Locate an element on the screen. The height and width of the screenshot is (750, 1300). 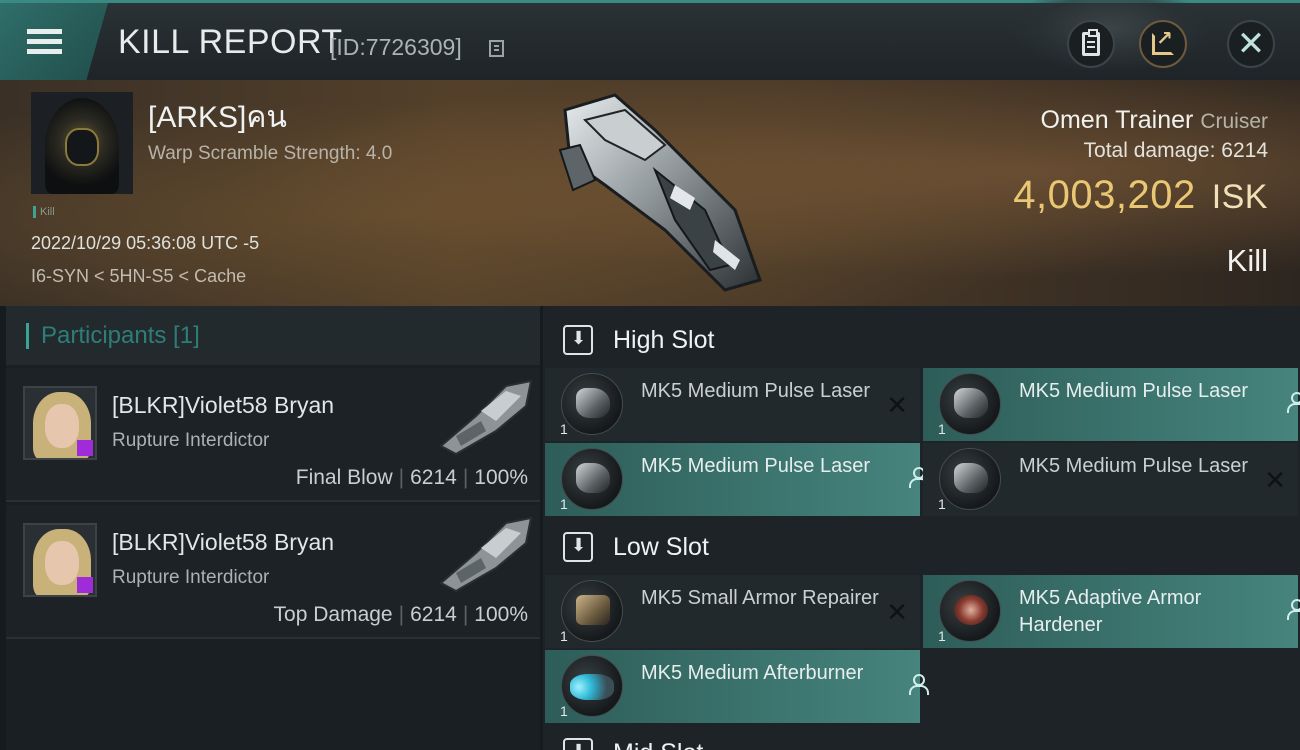
clipboard-icon is located at coordinates (1091, 42).